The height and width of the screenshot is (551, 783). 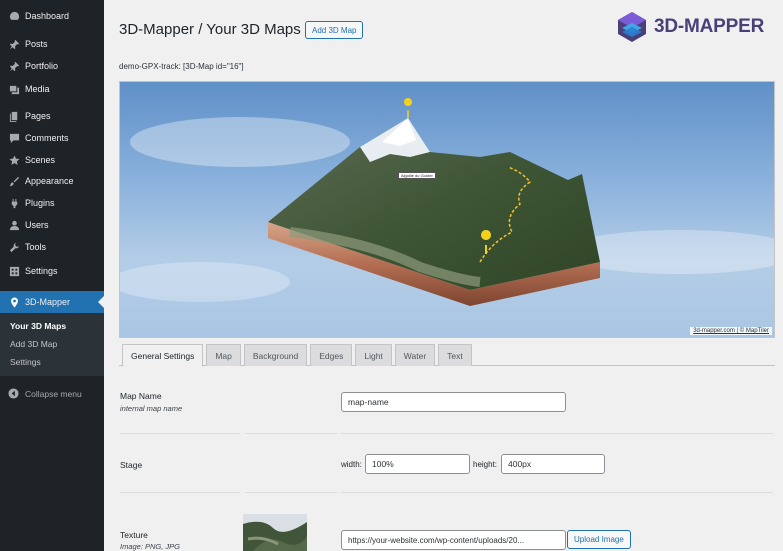 What do you see at coordinates (334, 30) in the screenshot?
I see `add-3d-map-button: Add 3D Map` at bounding box center [334, 30].